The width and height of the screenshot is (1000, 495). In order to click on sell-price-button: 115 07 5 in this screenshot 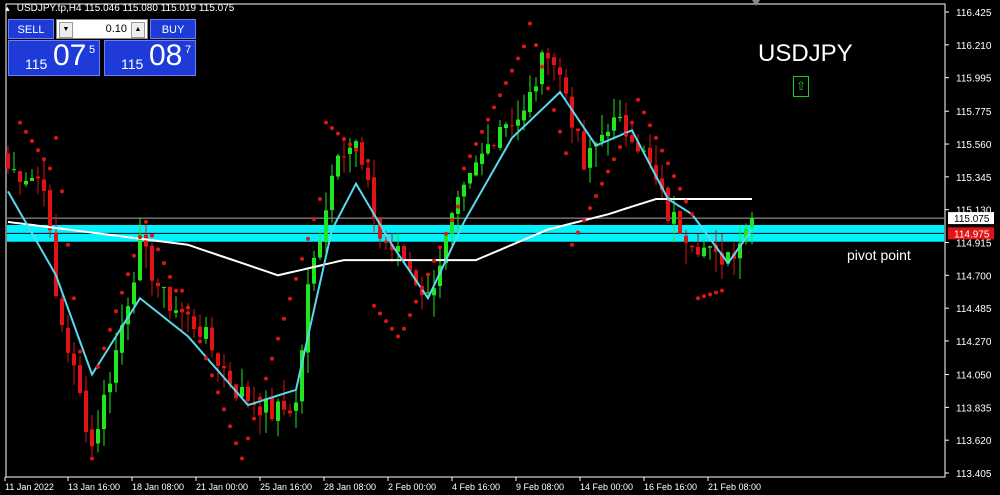, I will do `click(54, 57)`.